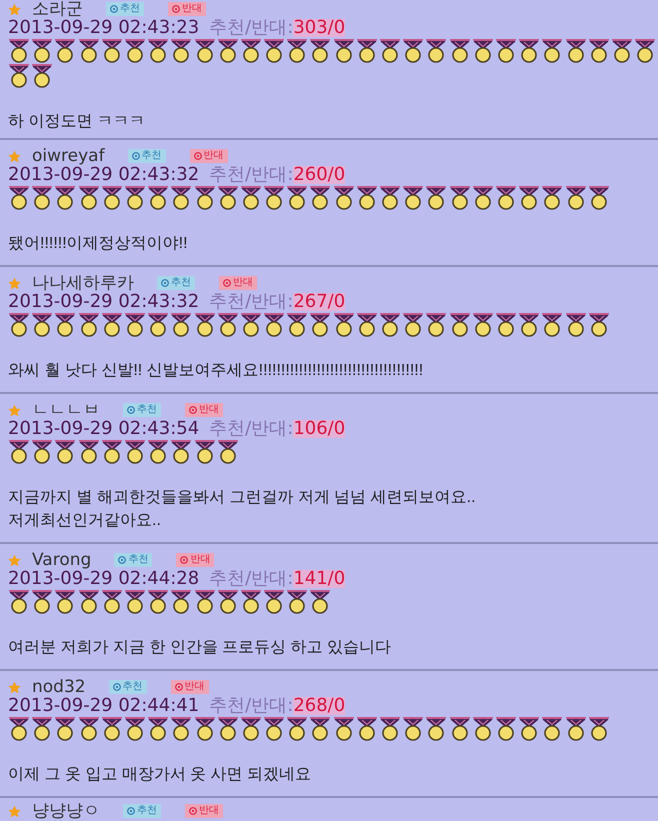 Image resolution: width=658 pixels, height=821 pixels. I want to click on comment-date: 2013-09-29 02:43:32, so click(104, 174).